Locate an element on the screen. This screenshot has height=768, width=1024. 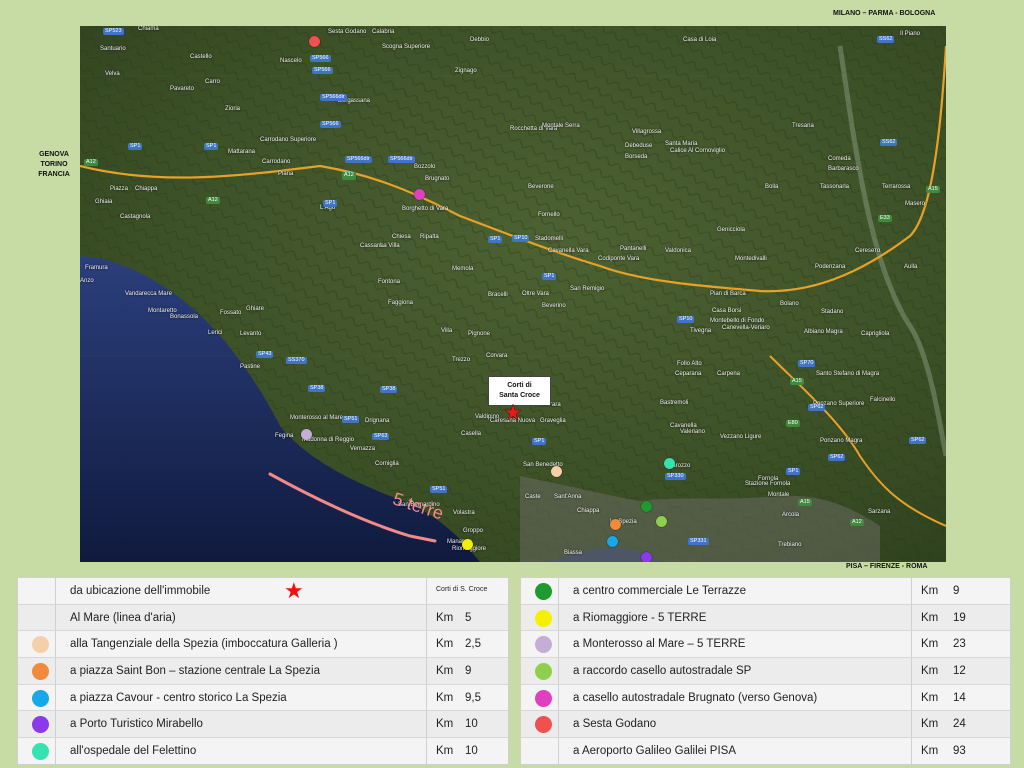
direction-line: GENOVA is located at coordinates (54, 154).